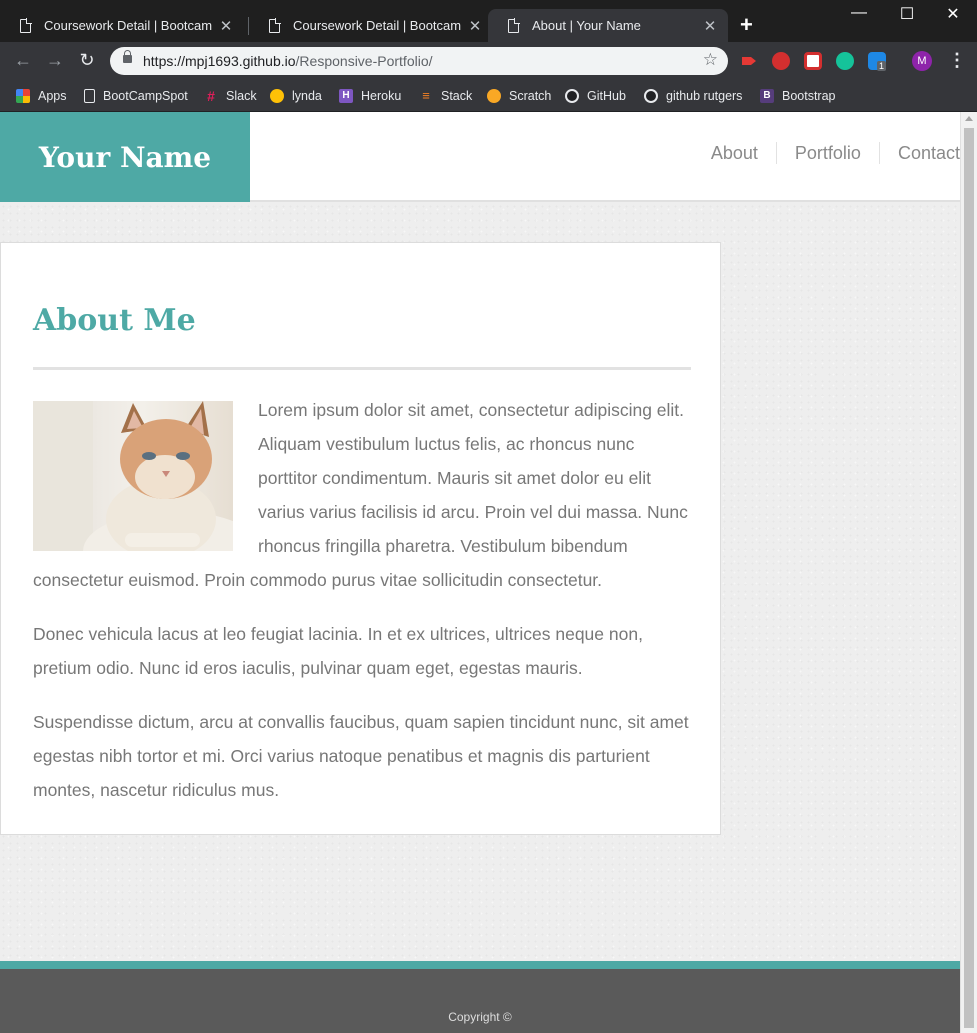 The image size is (977, 1033). I want to click on minimize-button: —, so click(859, 13).